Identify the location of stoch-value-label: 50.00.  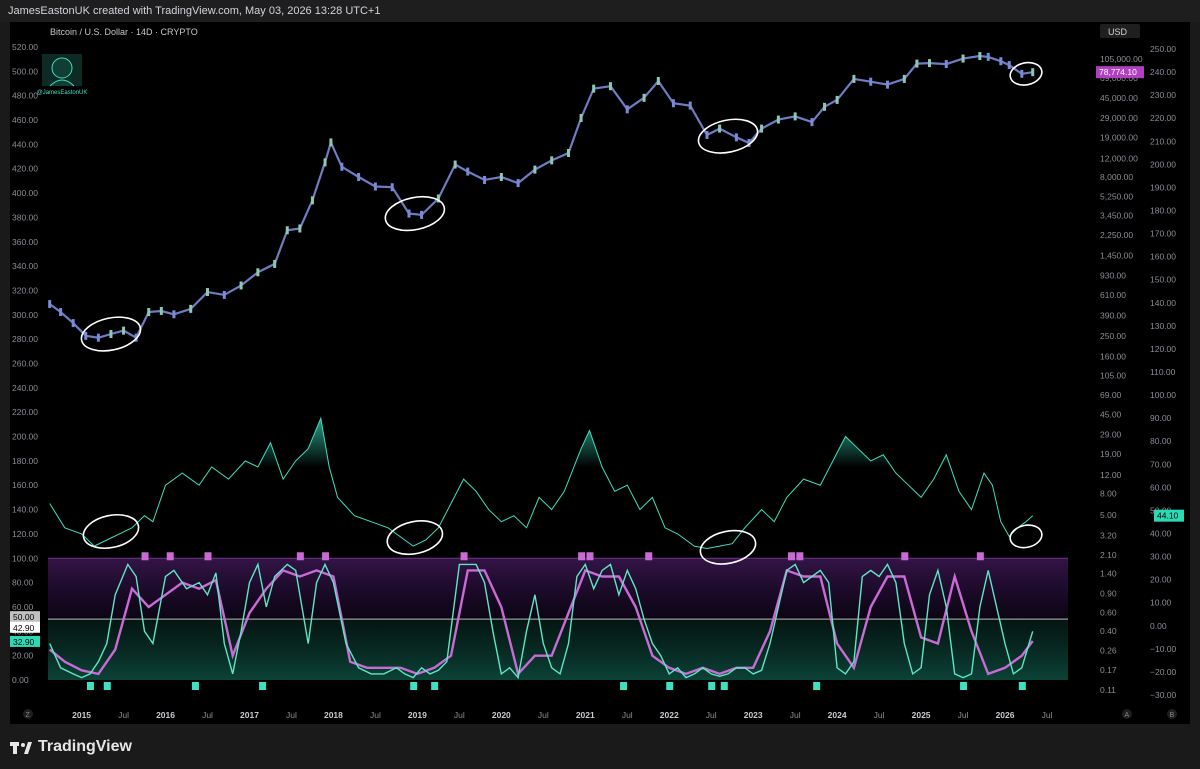
(25, 617).